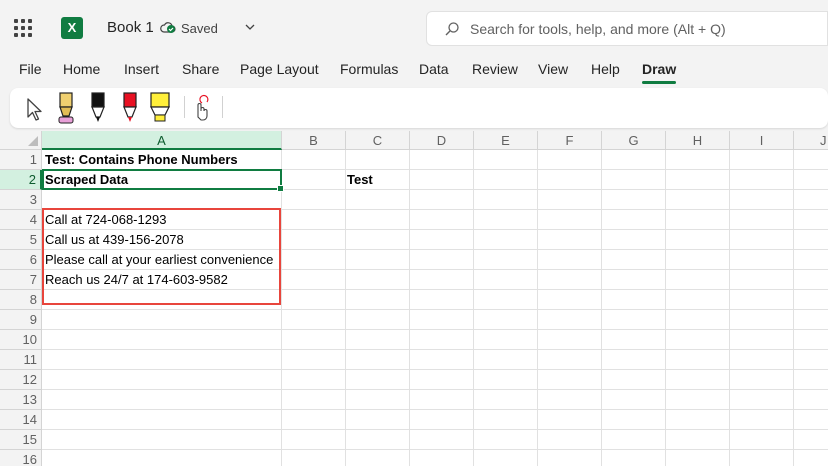 This screenshot has width=828, height=466. What do you see at coordinates (21, 260) in the screenshot?
I see `row-header-6: 6` at bounding box center [21, 260].